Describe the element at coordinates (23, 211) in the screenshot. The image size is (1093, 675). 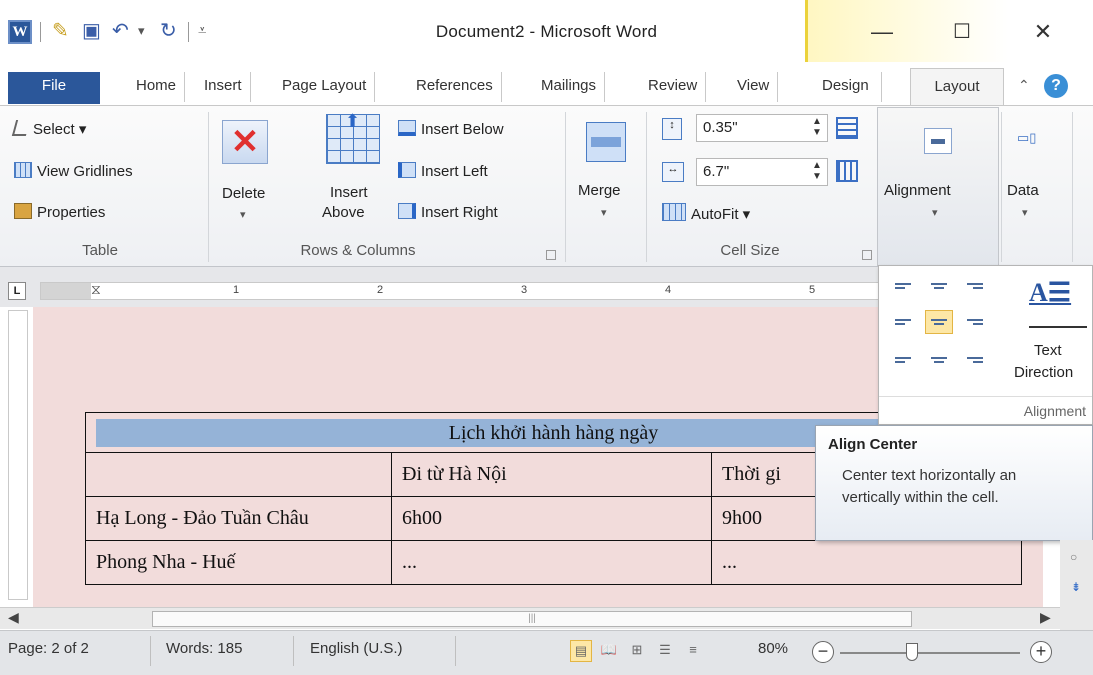
I see `properties-icon` at that location.